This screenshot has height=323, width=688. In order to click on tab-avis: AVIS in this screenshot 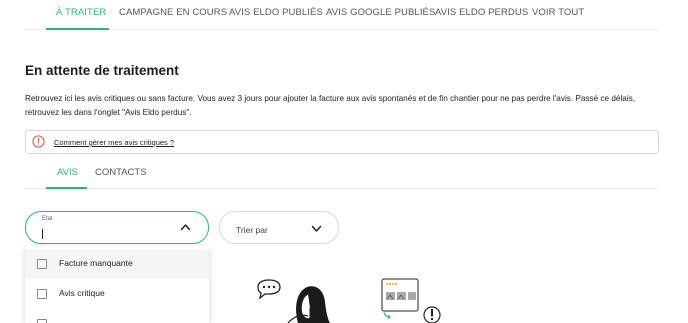, I will do `click(67, 172)`.